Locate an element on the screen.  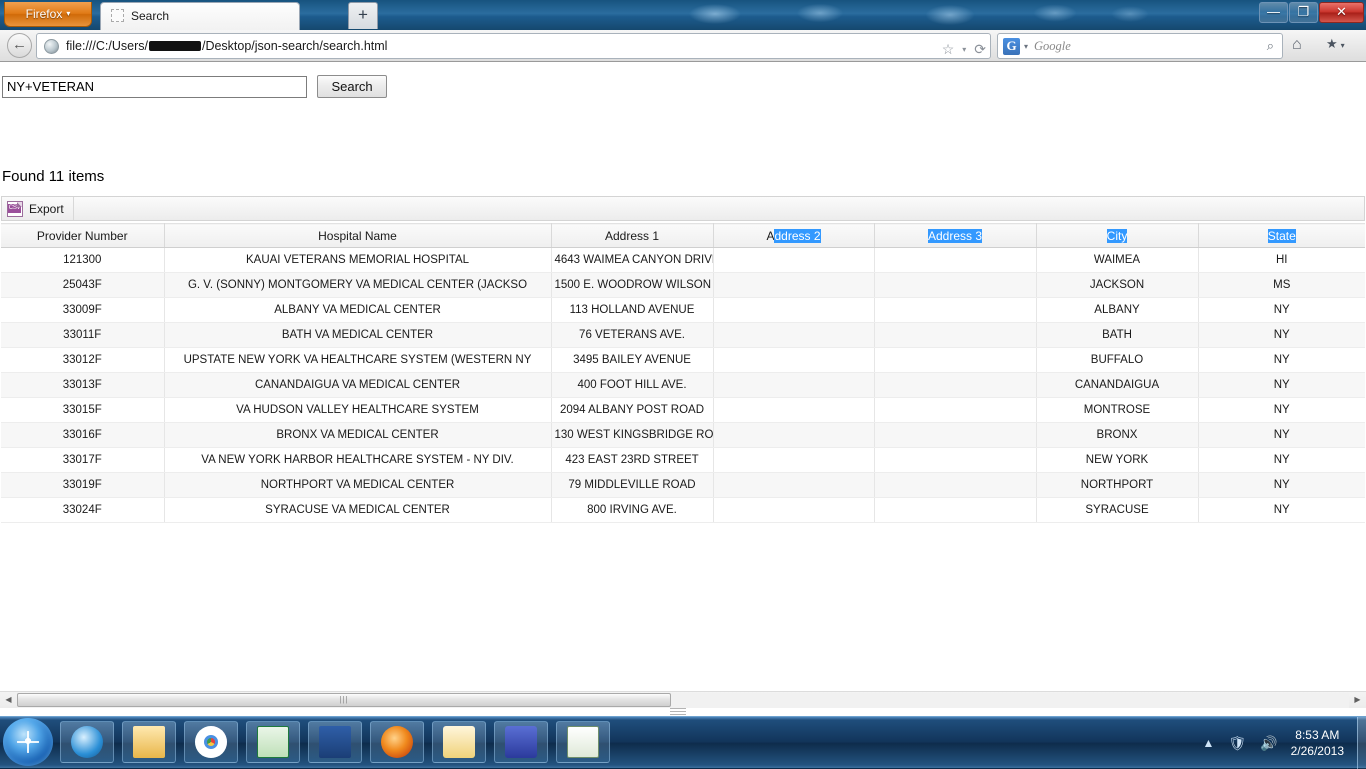
antivirus-icon: 🛡 is located at coordinates (1237, 743).